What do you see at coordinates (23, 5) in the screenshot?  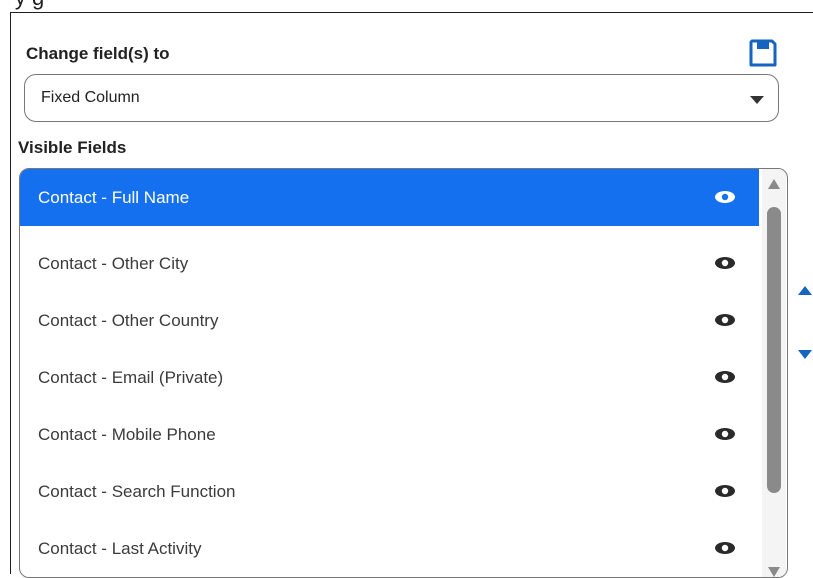 I see `clipped-header-text: ~y g` at bounding box center [23, 5].